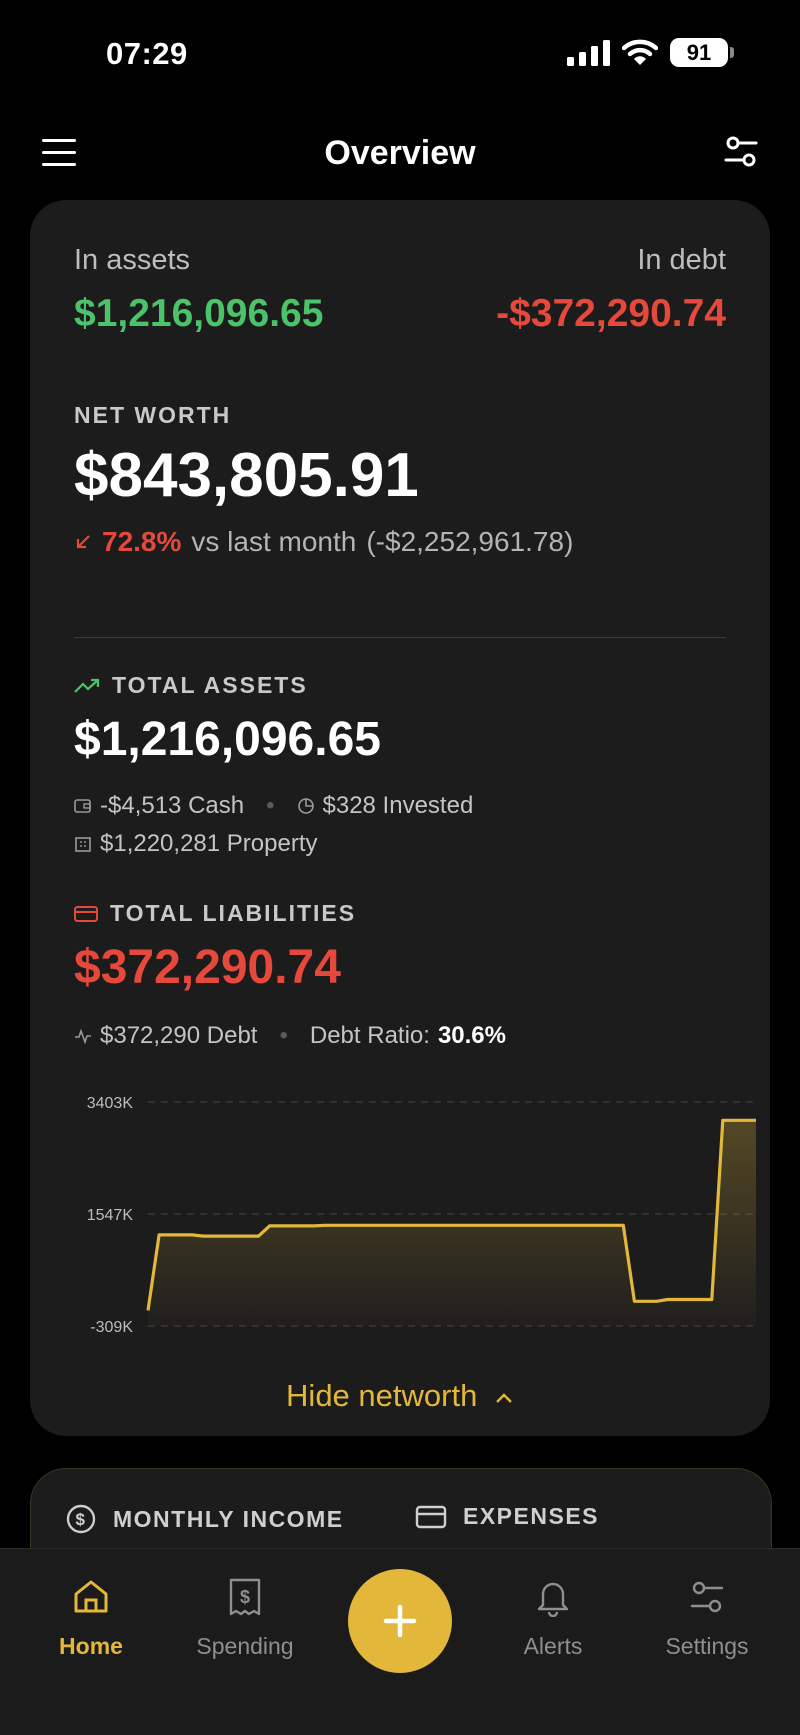 The width and height of the screenshot is (800, 1735). I want to click on networth-value: $843,805.91, so click(246, 475).